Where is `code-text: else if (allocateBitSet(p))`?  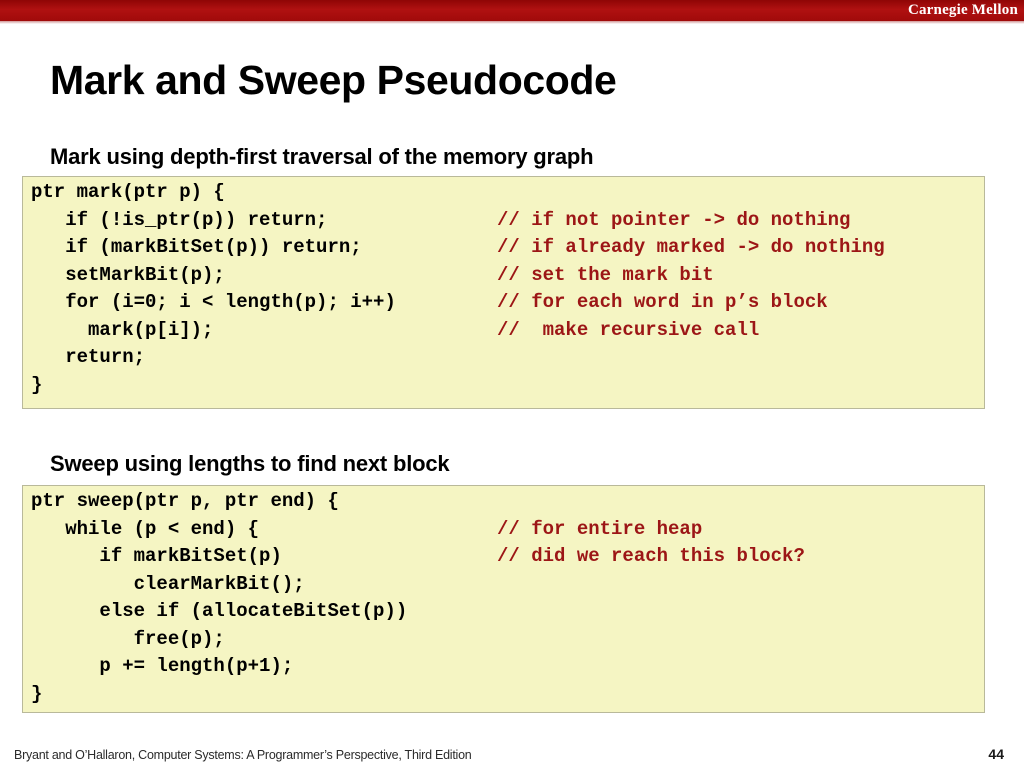
code-text: else if (allocateBitSet(p)) is located at coordinates (219, 611).